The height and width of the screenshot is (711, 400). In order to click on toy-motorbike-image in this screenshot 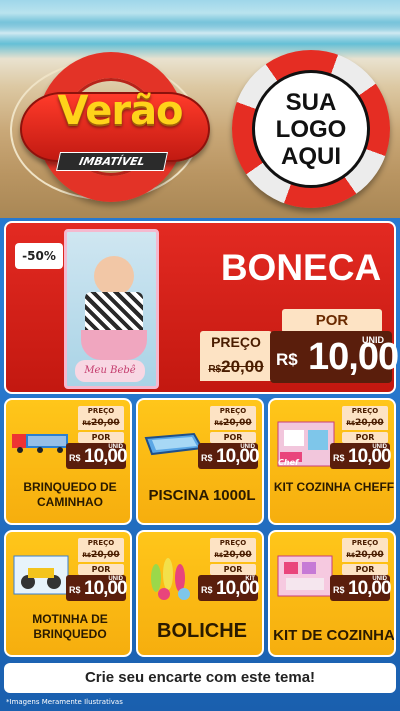, I will do `click(41, 575)`.